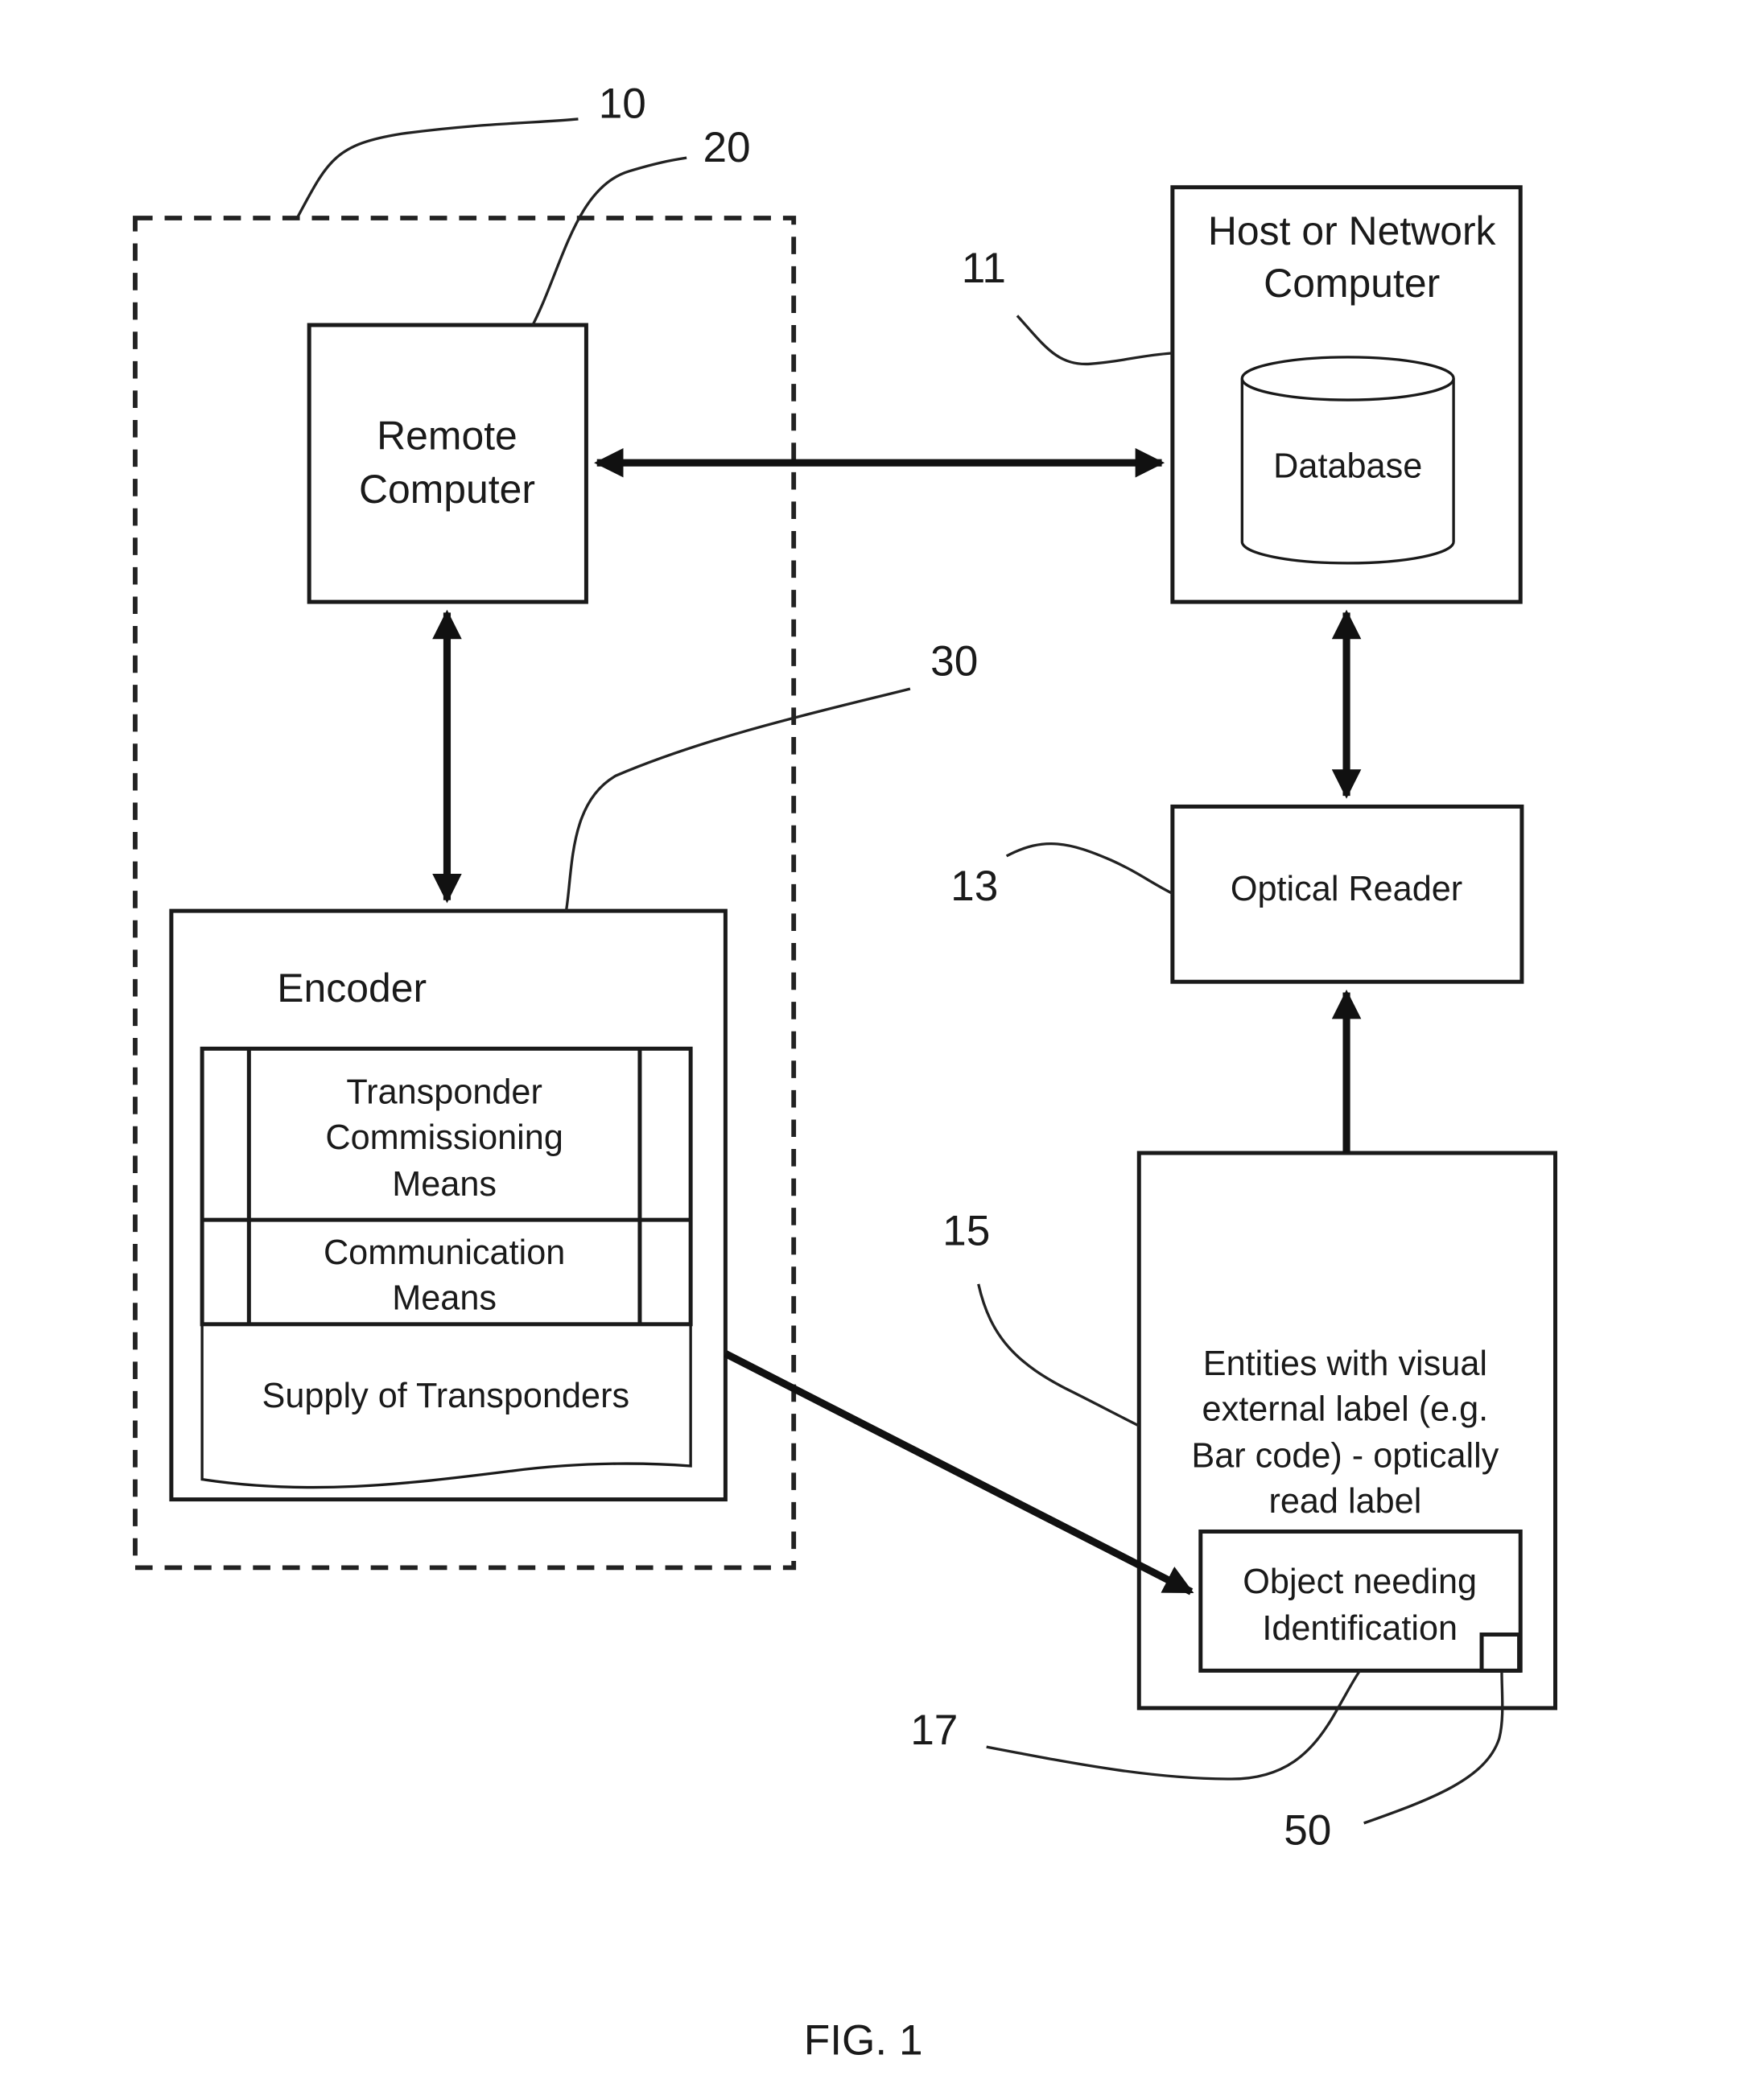  I want to click on object-label-line2: Identification, so click(1360, 1629).